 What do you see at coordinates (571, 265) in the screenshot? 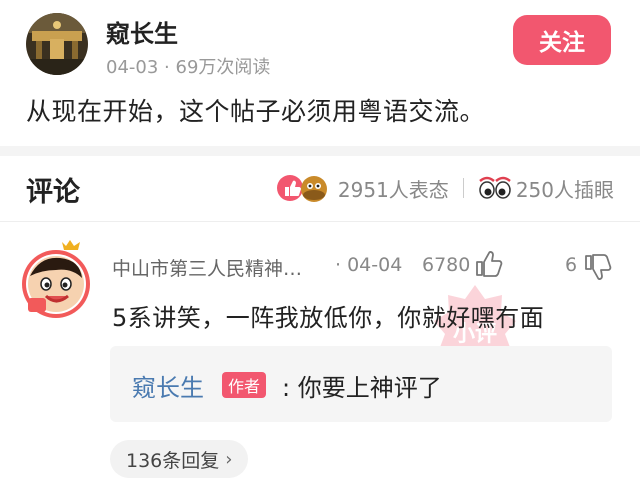
I see `dislike-count: 6` at bounding box center [571, 265].